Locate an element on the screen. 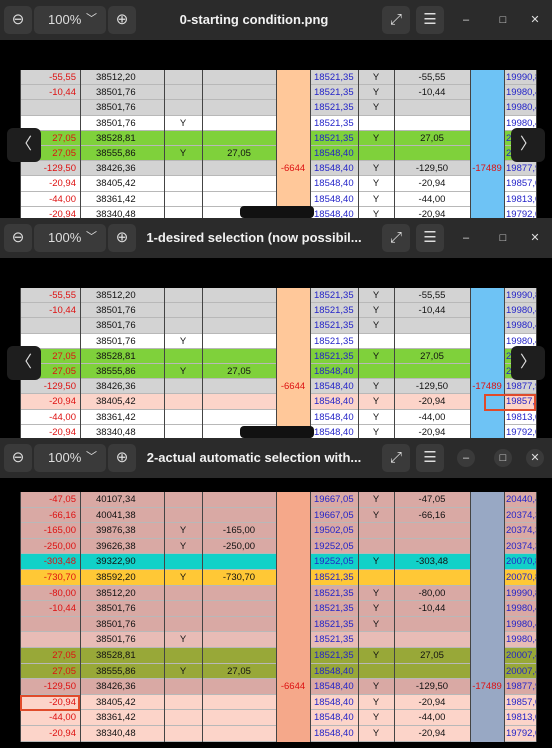  amount-cell: -10,44 is located at coordinates (62, 93).